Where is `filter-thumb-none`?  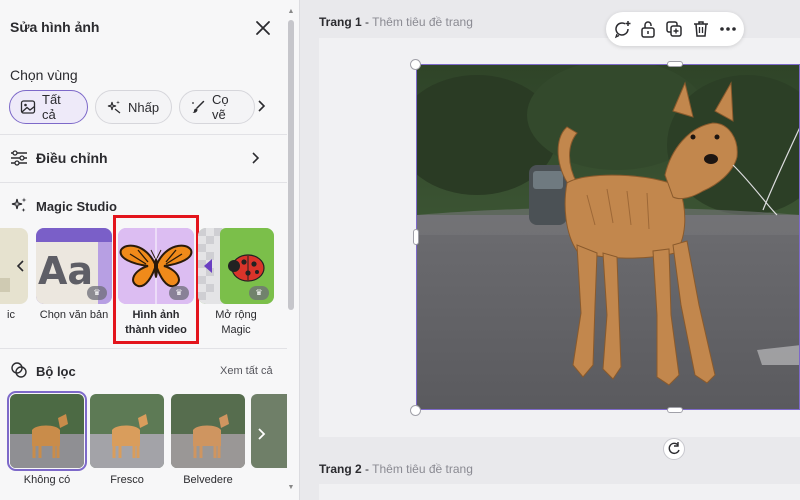 filter-thumb-none is located at coordinates (47, 431).